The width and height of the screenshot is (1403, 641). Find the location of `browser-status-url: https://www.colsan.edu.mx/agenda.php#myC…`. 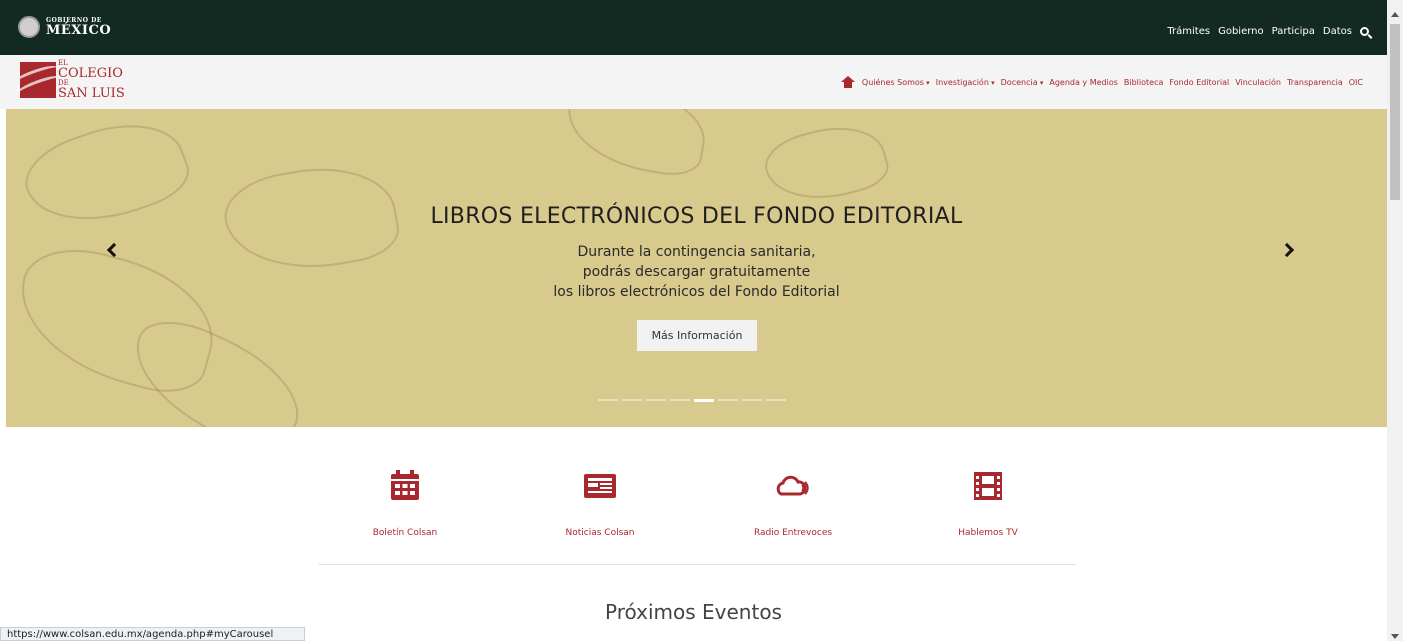

browser-status-url: https://www.colsan.edu.mx/agenda.php#myC… is located at coordinates (152, 634).